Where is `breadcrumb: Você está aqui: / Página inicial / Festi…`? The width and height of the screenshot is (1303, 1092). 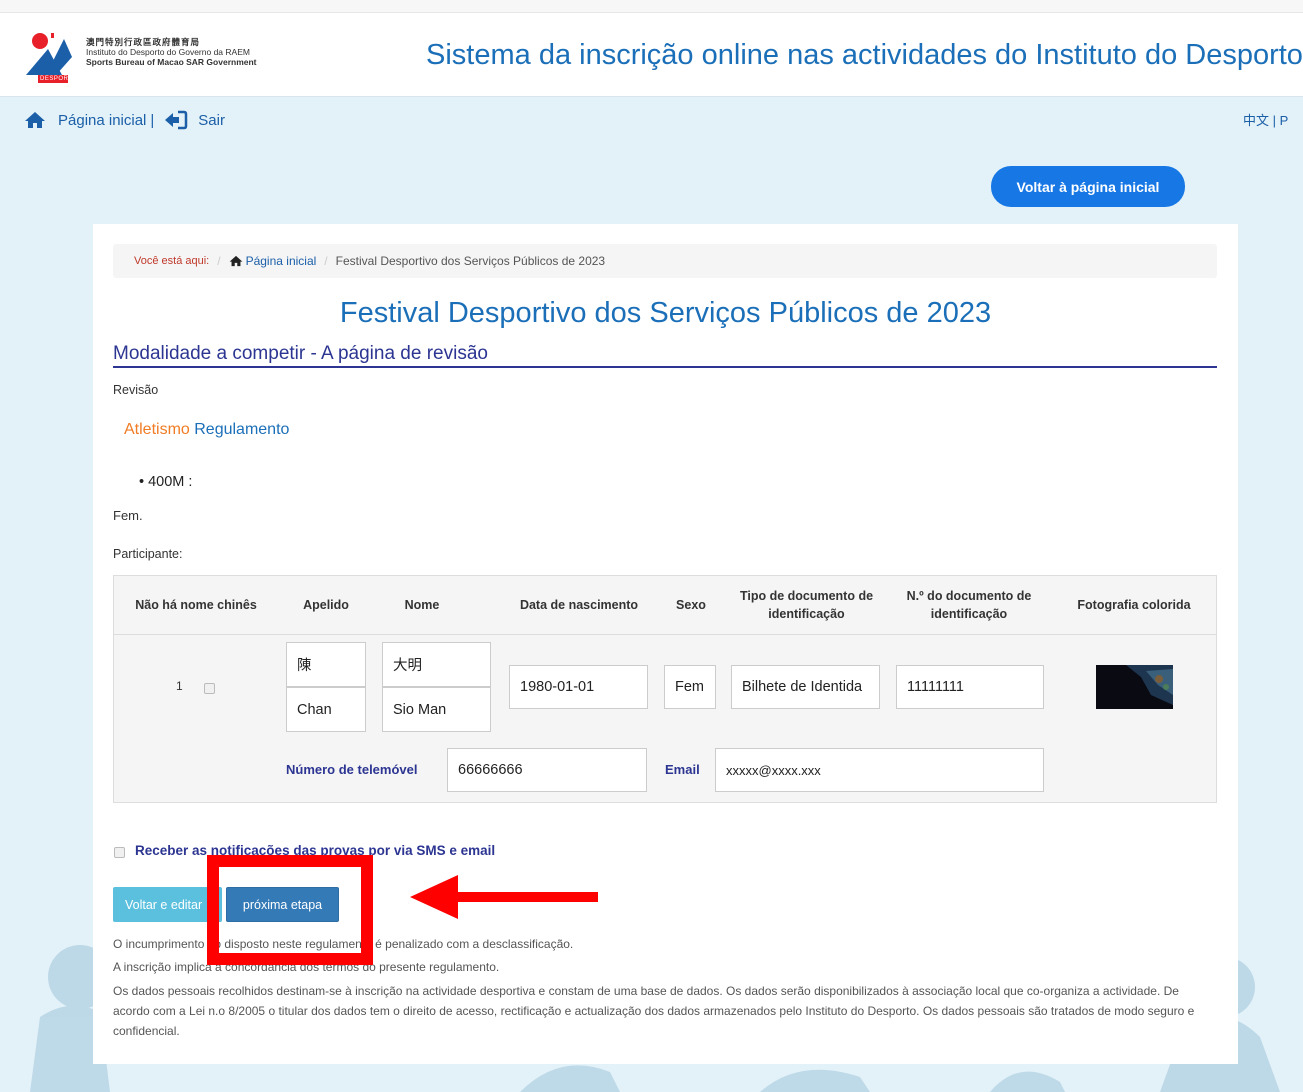
breadcrumb: Você está aqui: / Página inicial / Festi… is located at coordinates (665, 261).